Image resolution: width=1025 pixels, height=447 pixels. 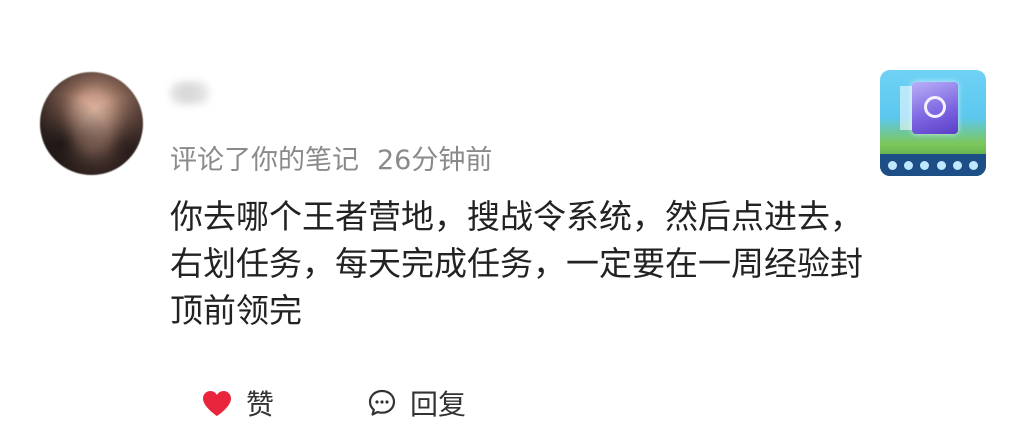 I want to click on like-button: 赞, so click(x=238, y=403).